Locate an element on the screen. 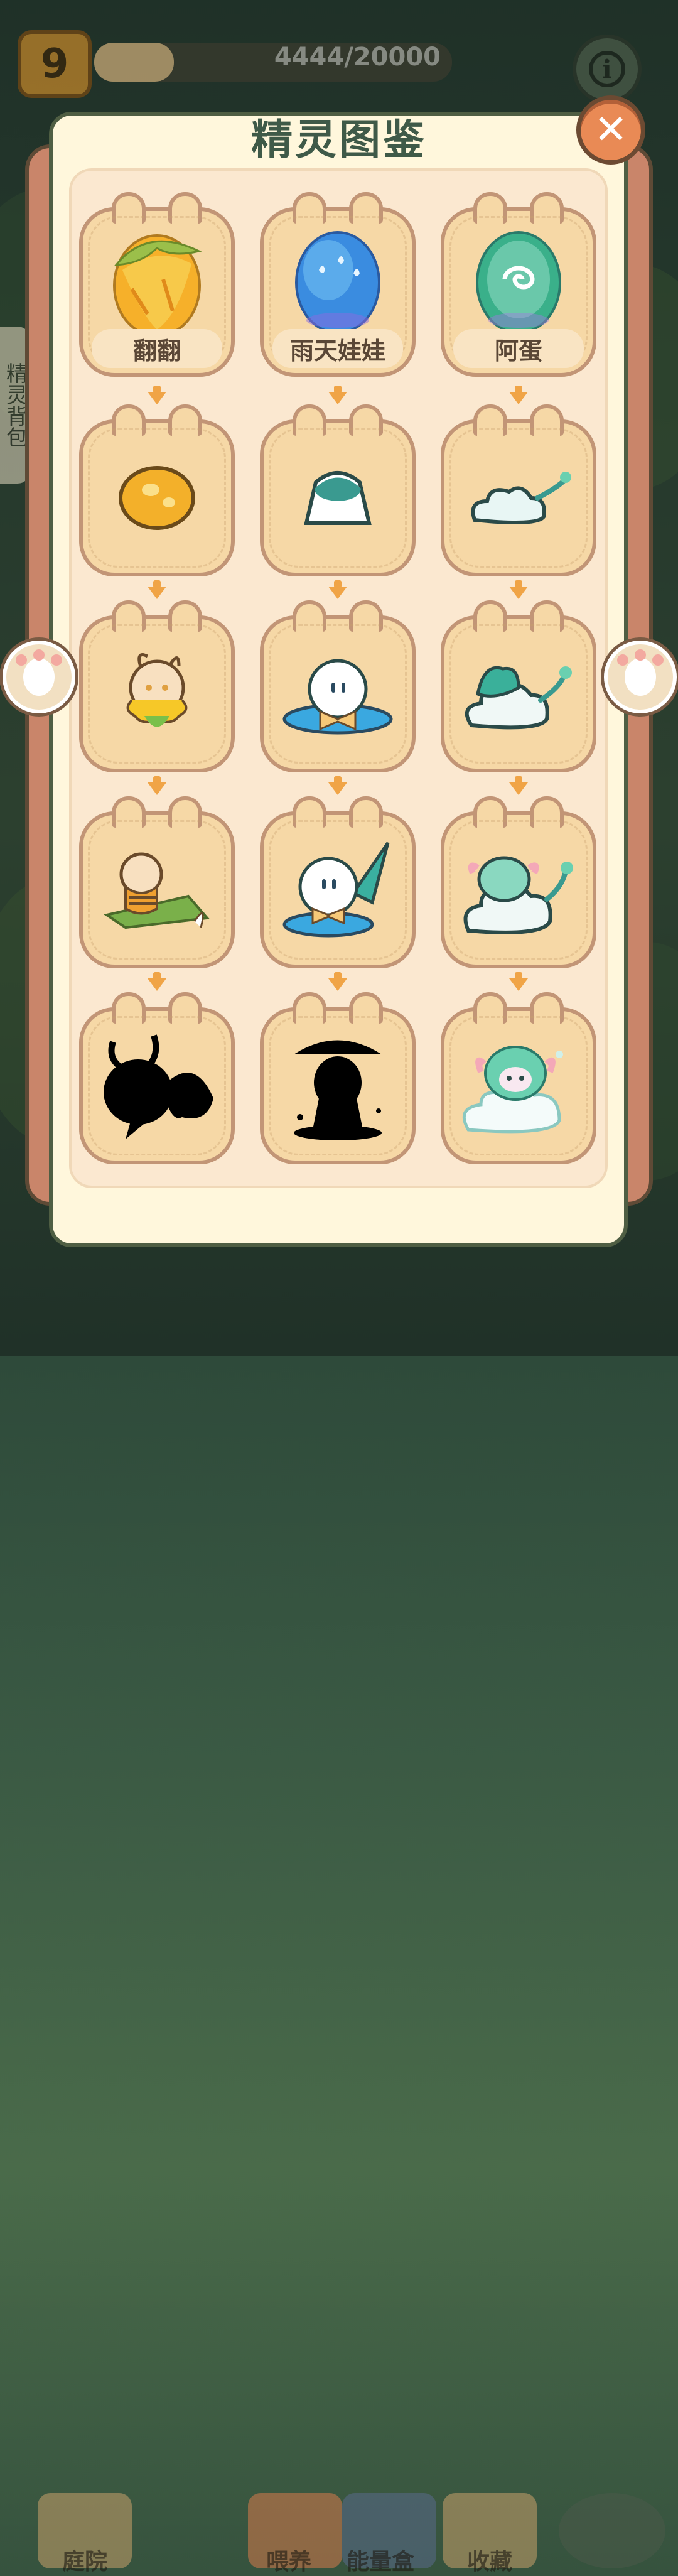  golden-seed-icon is located at coordinates (157, 498).